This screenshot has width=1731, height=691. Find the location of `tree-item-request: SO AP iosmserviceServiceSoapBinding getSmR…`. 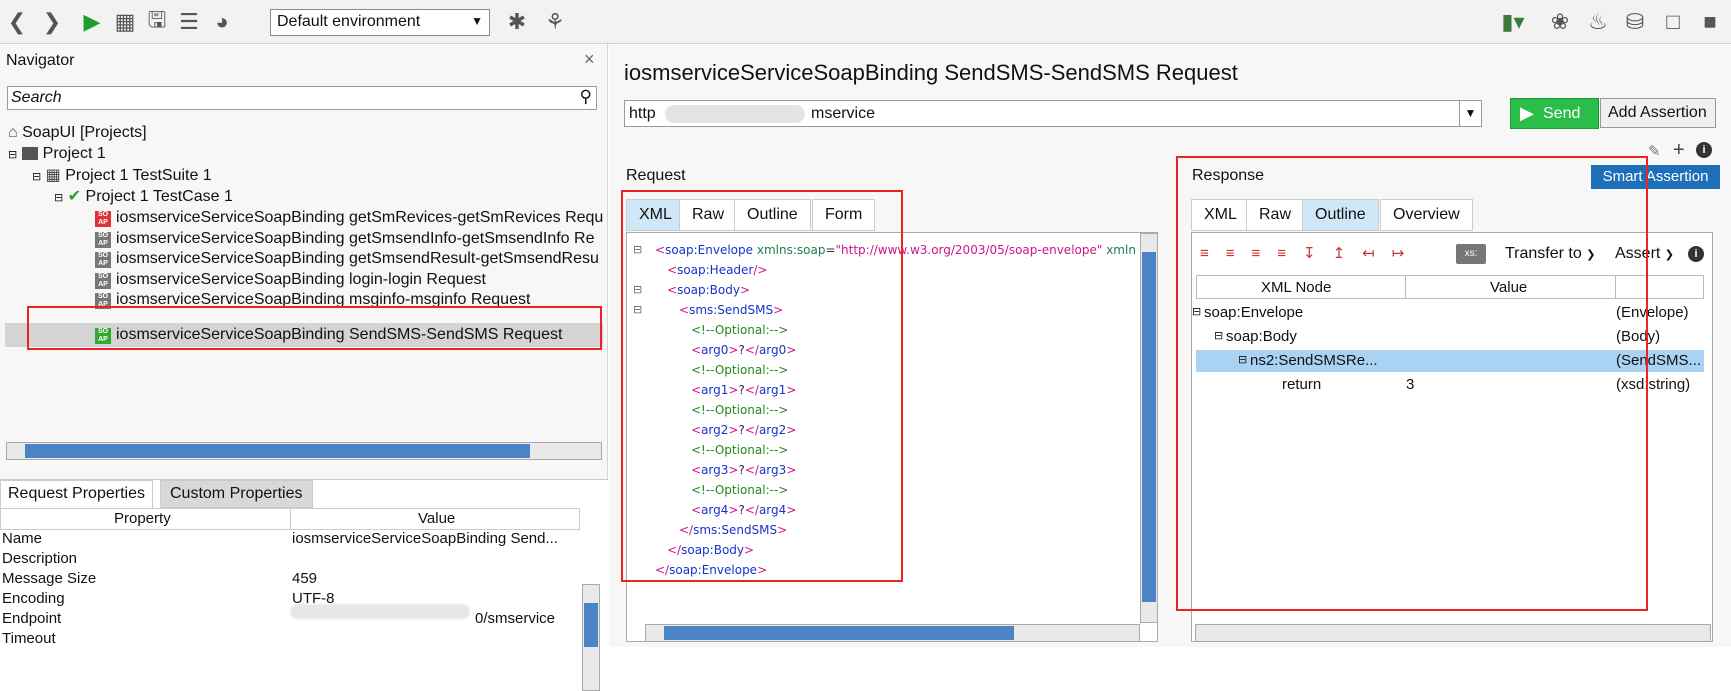

tree-item-request: SO AP iosmserviceServiceSoapBinding getSmR… is located at coordinates (350, 218).